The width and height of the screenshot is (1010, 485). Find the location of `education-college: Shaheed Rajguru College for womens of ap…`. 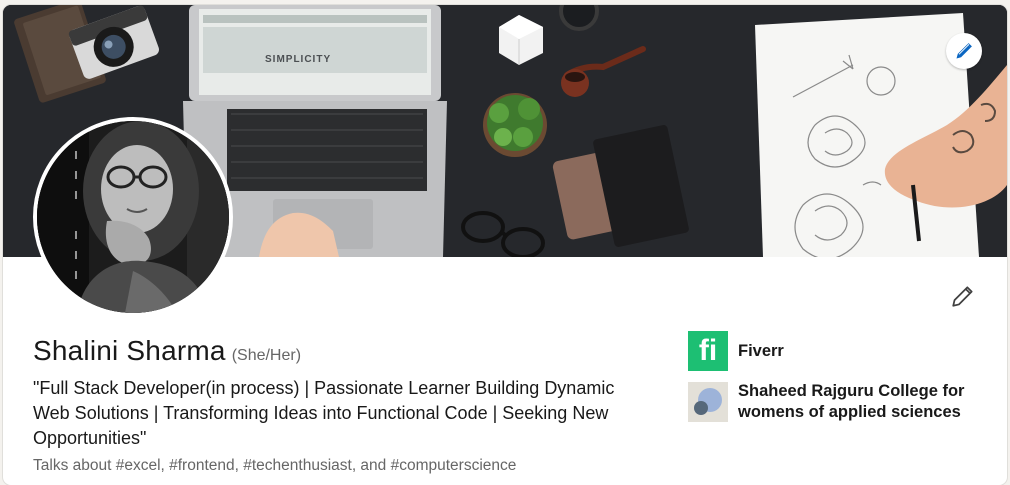

education-college: Shaheed Rajguru College for womens of ap… is located at coordinates (838, 402).